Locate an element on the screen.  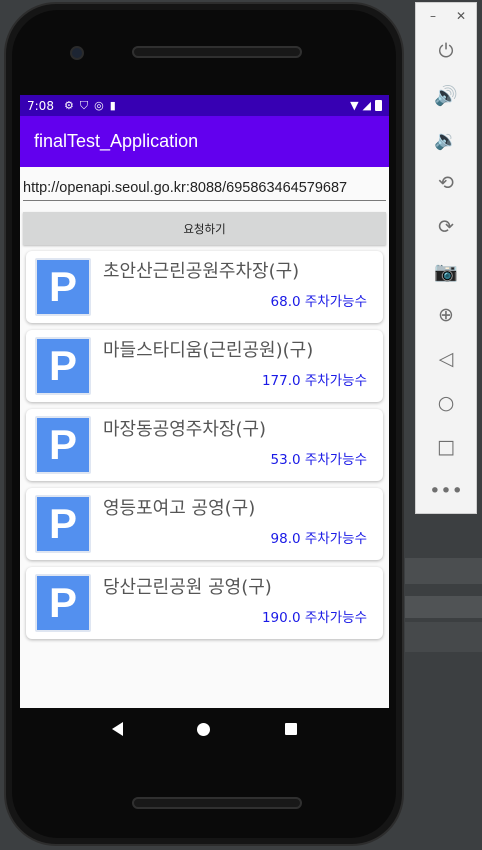
parking-name: 영등포여고 공영(구) is located at coordinates (179, 508).